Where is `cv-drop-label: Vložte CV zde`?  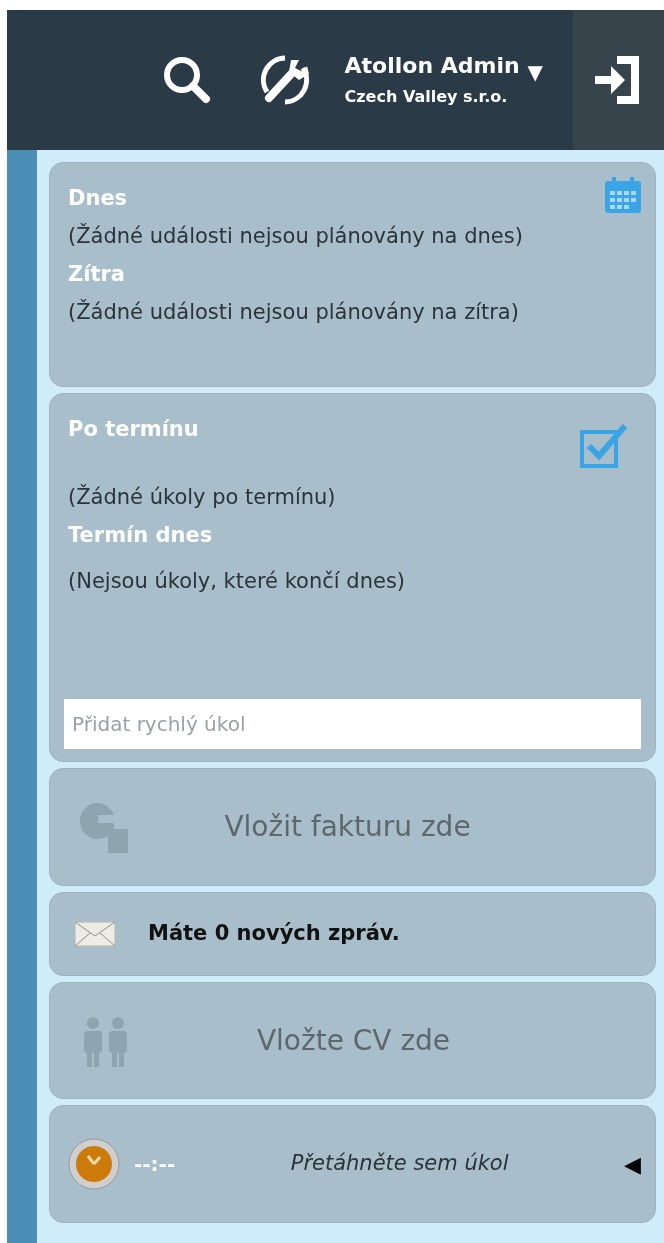 cv-drop-label: Vložte CV zde is located at coordinates (353, 1040).